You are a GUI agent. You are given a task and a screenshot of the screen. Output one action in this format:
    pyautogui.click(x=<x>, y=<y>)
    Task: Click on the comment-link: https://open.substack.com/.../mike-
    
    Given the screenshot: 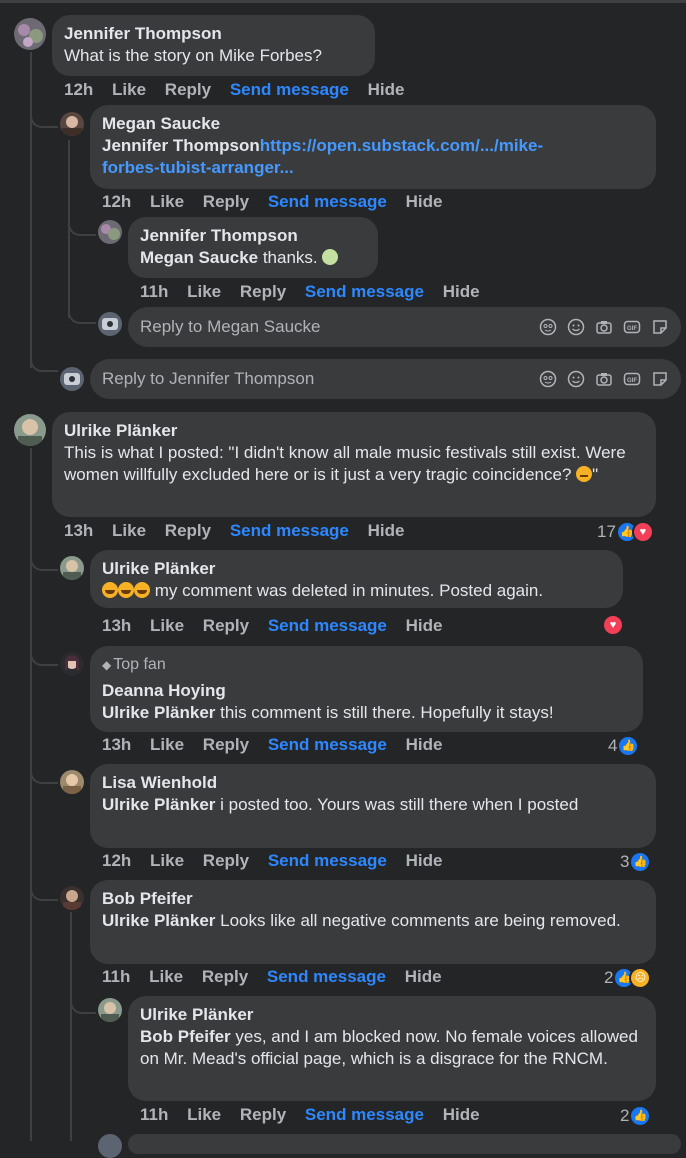 What is the action you would take?
    pyautogui.click(x=401, y=145)
    